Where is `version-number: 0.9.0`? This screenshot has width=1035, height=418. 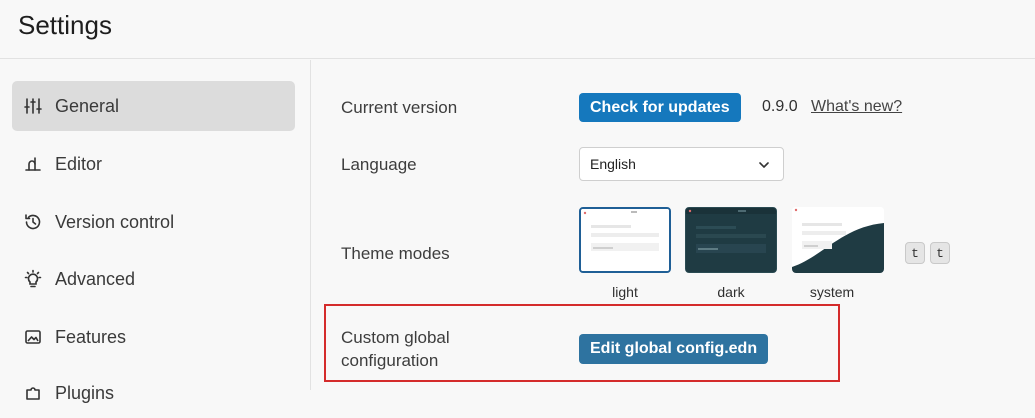
version-number: 0.9.0 is located at coordinates (780, 106).